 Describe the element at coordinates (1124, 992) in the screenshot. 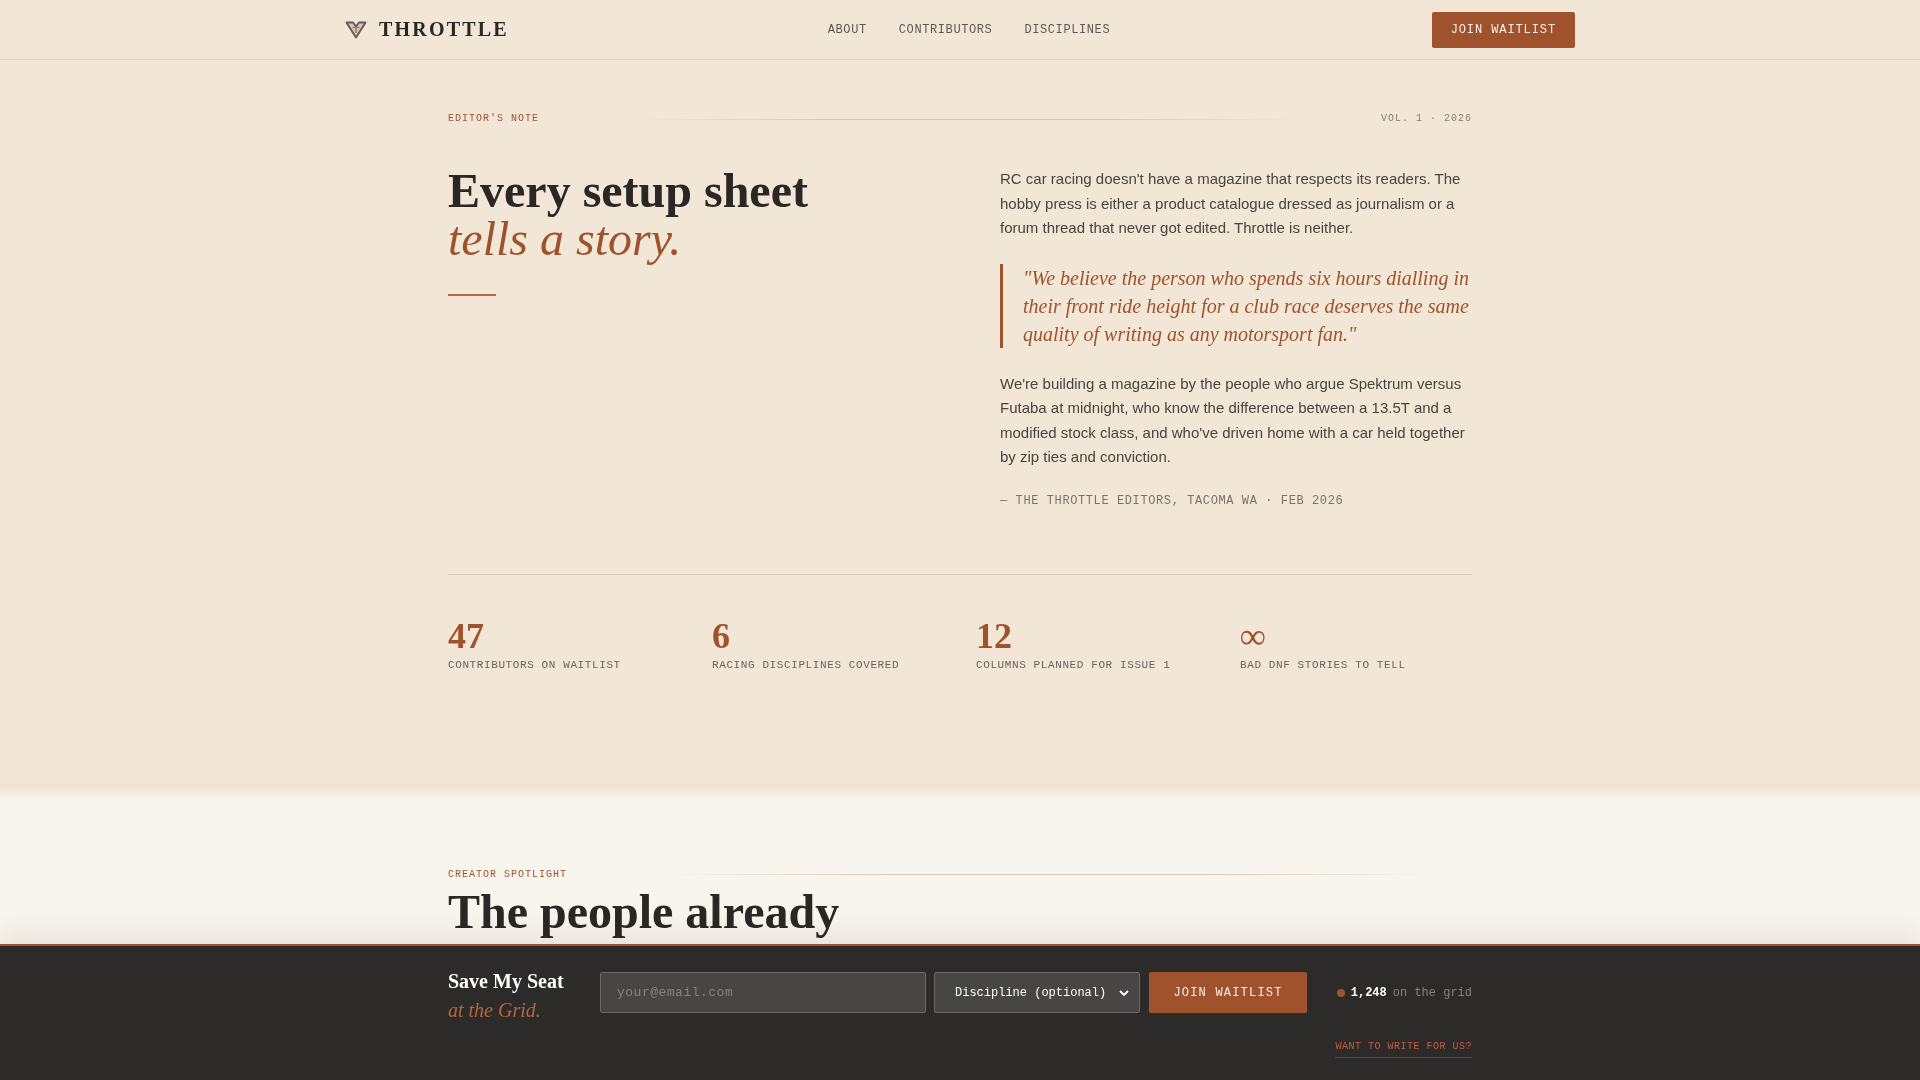

I see `caret-down-icon` at that location.